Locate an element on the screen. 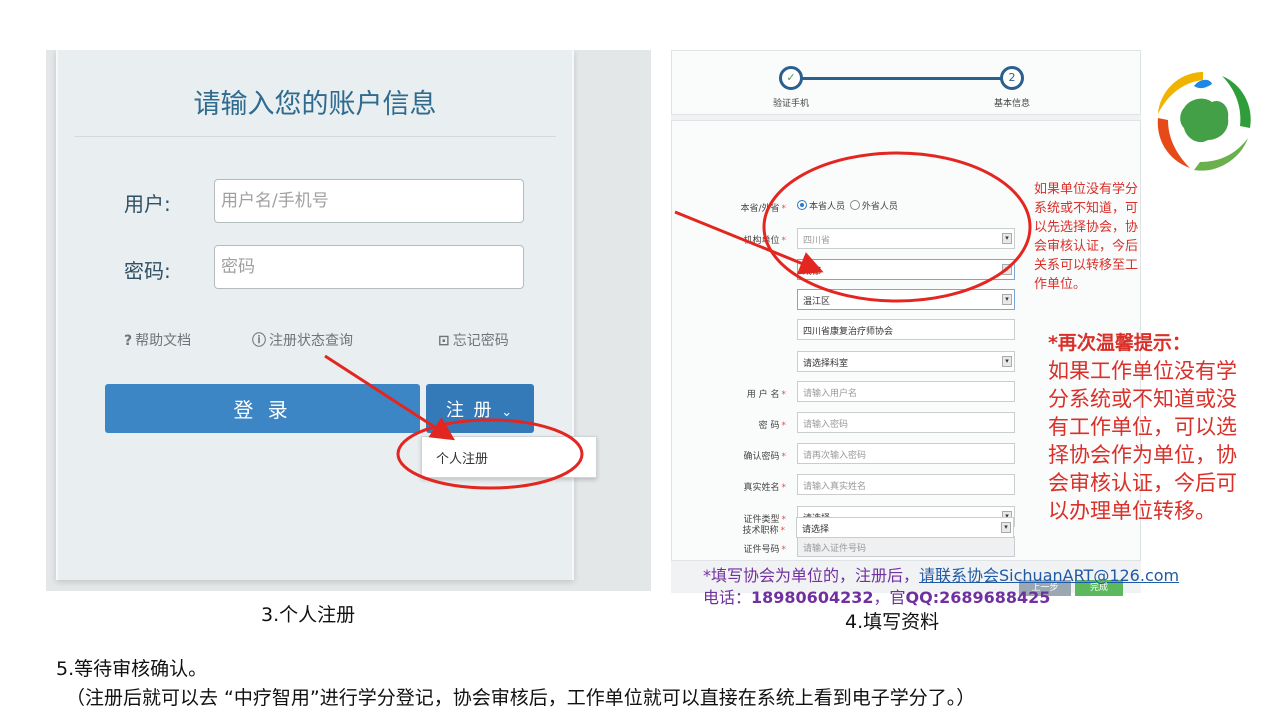 This screenshot has height=720, width=1280. lock-icon: ⊡ is located at coordinates (444, 341).